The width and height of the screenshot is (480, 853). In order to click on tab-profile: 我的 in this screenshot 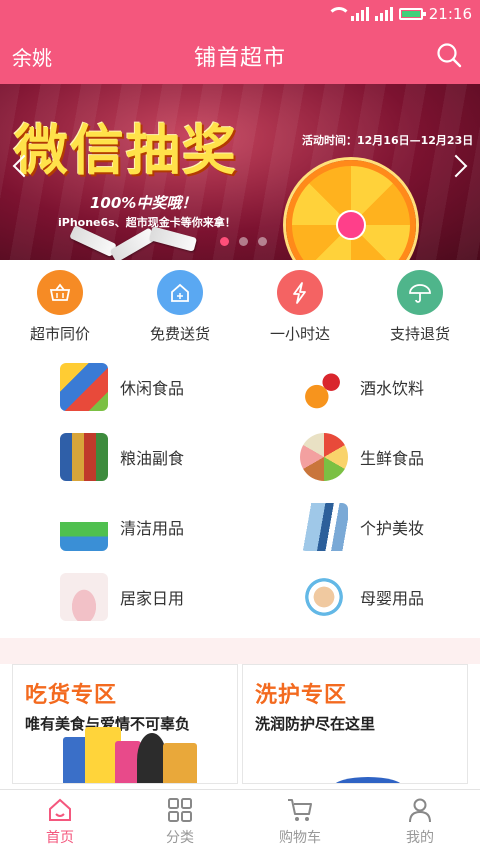, I will do `click(420, 821)`.